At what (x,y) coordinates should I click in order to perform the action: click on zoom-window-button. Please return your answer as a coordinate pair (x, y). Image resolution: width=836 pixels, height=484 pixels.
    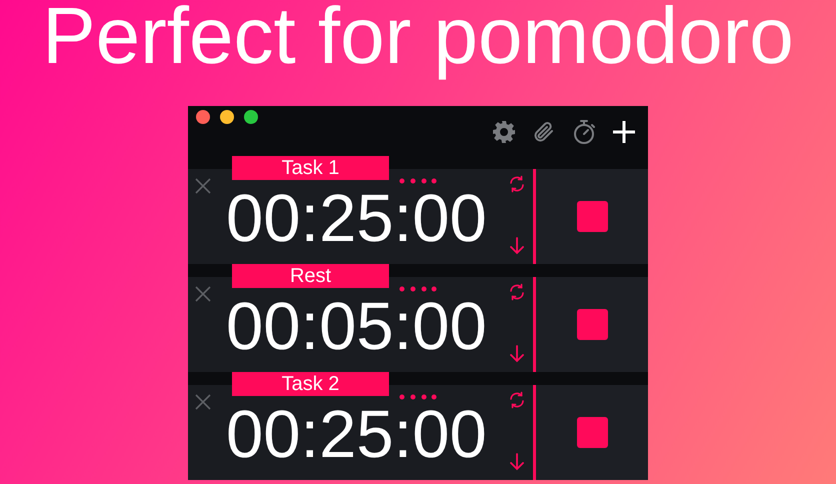
    Looking at the image, I should click on (251, 117).